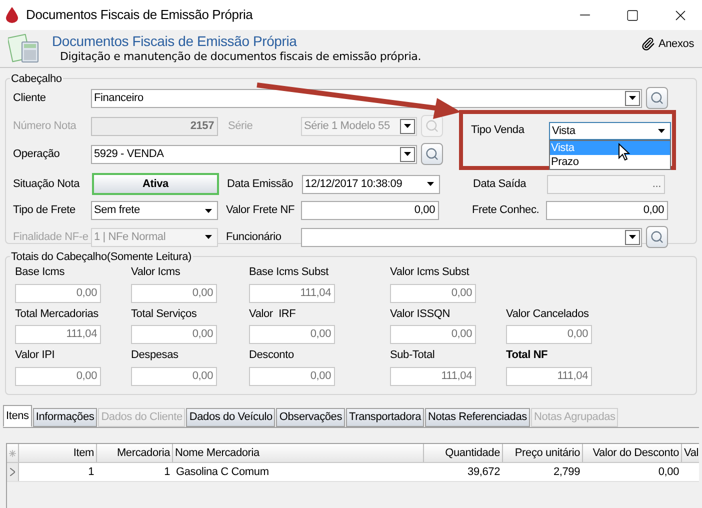  What do you see at coordinates (241, 56) in the screenshot?
I see `header-subtitle: Digitação e manutenção de documentos fiscais de emissão própria.` at bounding box center [241, 56].